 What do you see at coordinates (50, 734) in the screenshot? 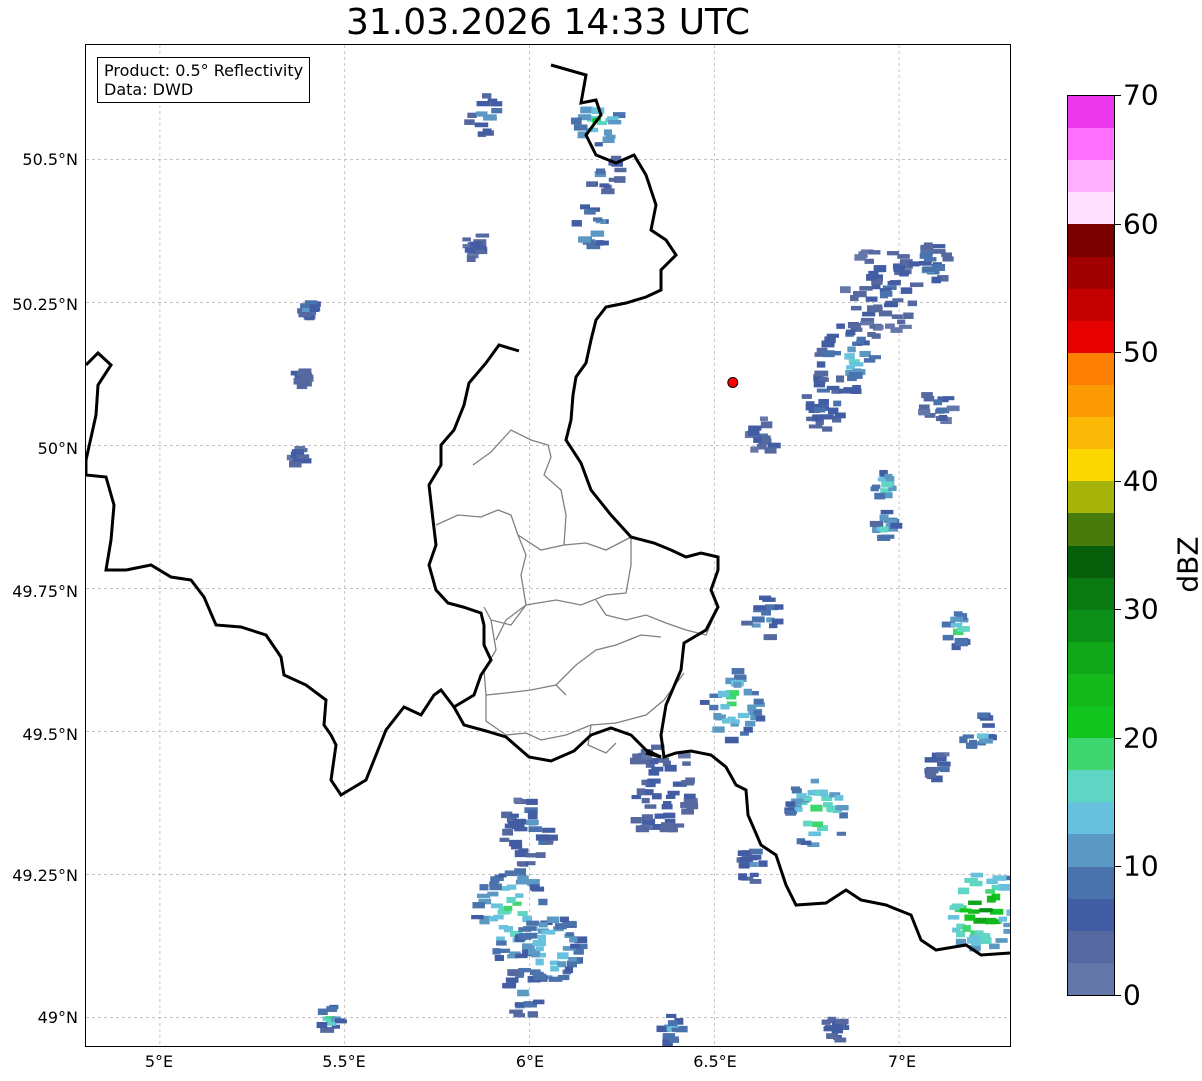
I see `lat-tick-label: 49.5°N` at bounding box center [50, 734].